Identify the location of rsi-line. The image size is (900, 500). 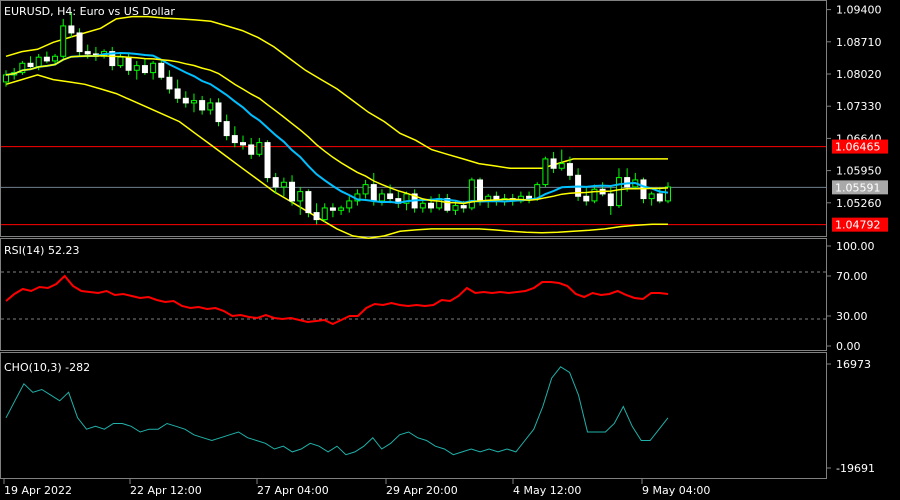
(337, 300).